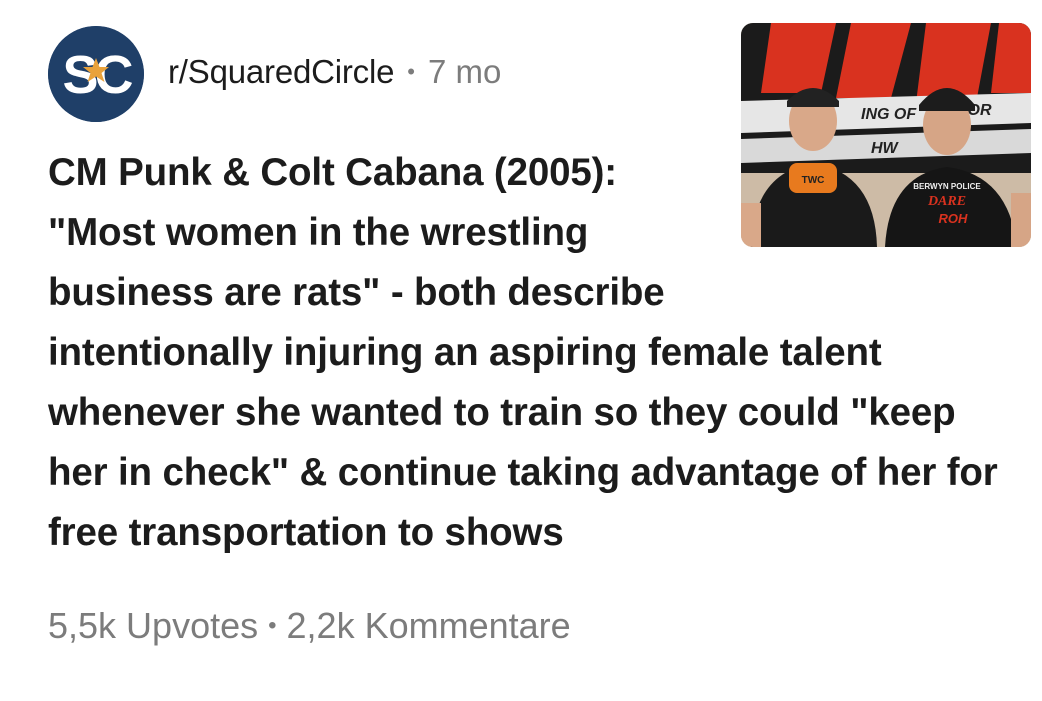 Image resolution: width=1042 pixels, height=701 pixels. I want to click on title-line: CM Punk & Colt Cabana (2005):, so click(332, 172).